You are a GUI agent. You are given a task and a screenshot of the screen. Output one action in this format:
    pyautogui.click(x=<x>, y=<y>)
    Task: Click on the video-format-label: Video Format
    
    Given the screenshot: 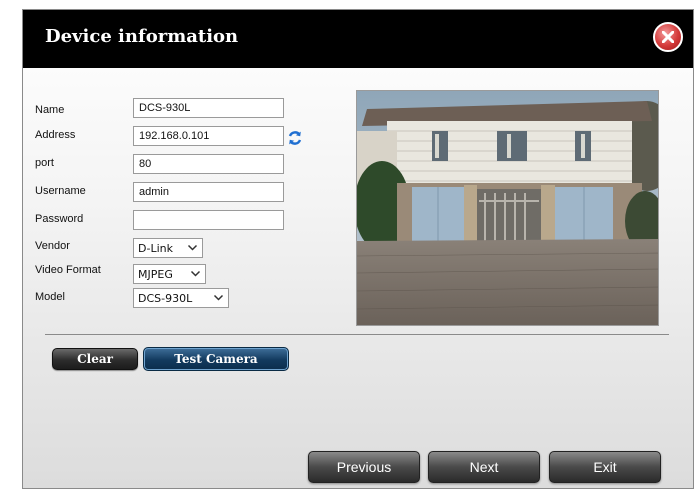 What is the action you would take?
    pyautogui.click(x=68, y=270)
    